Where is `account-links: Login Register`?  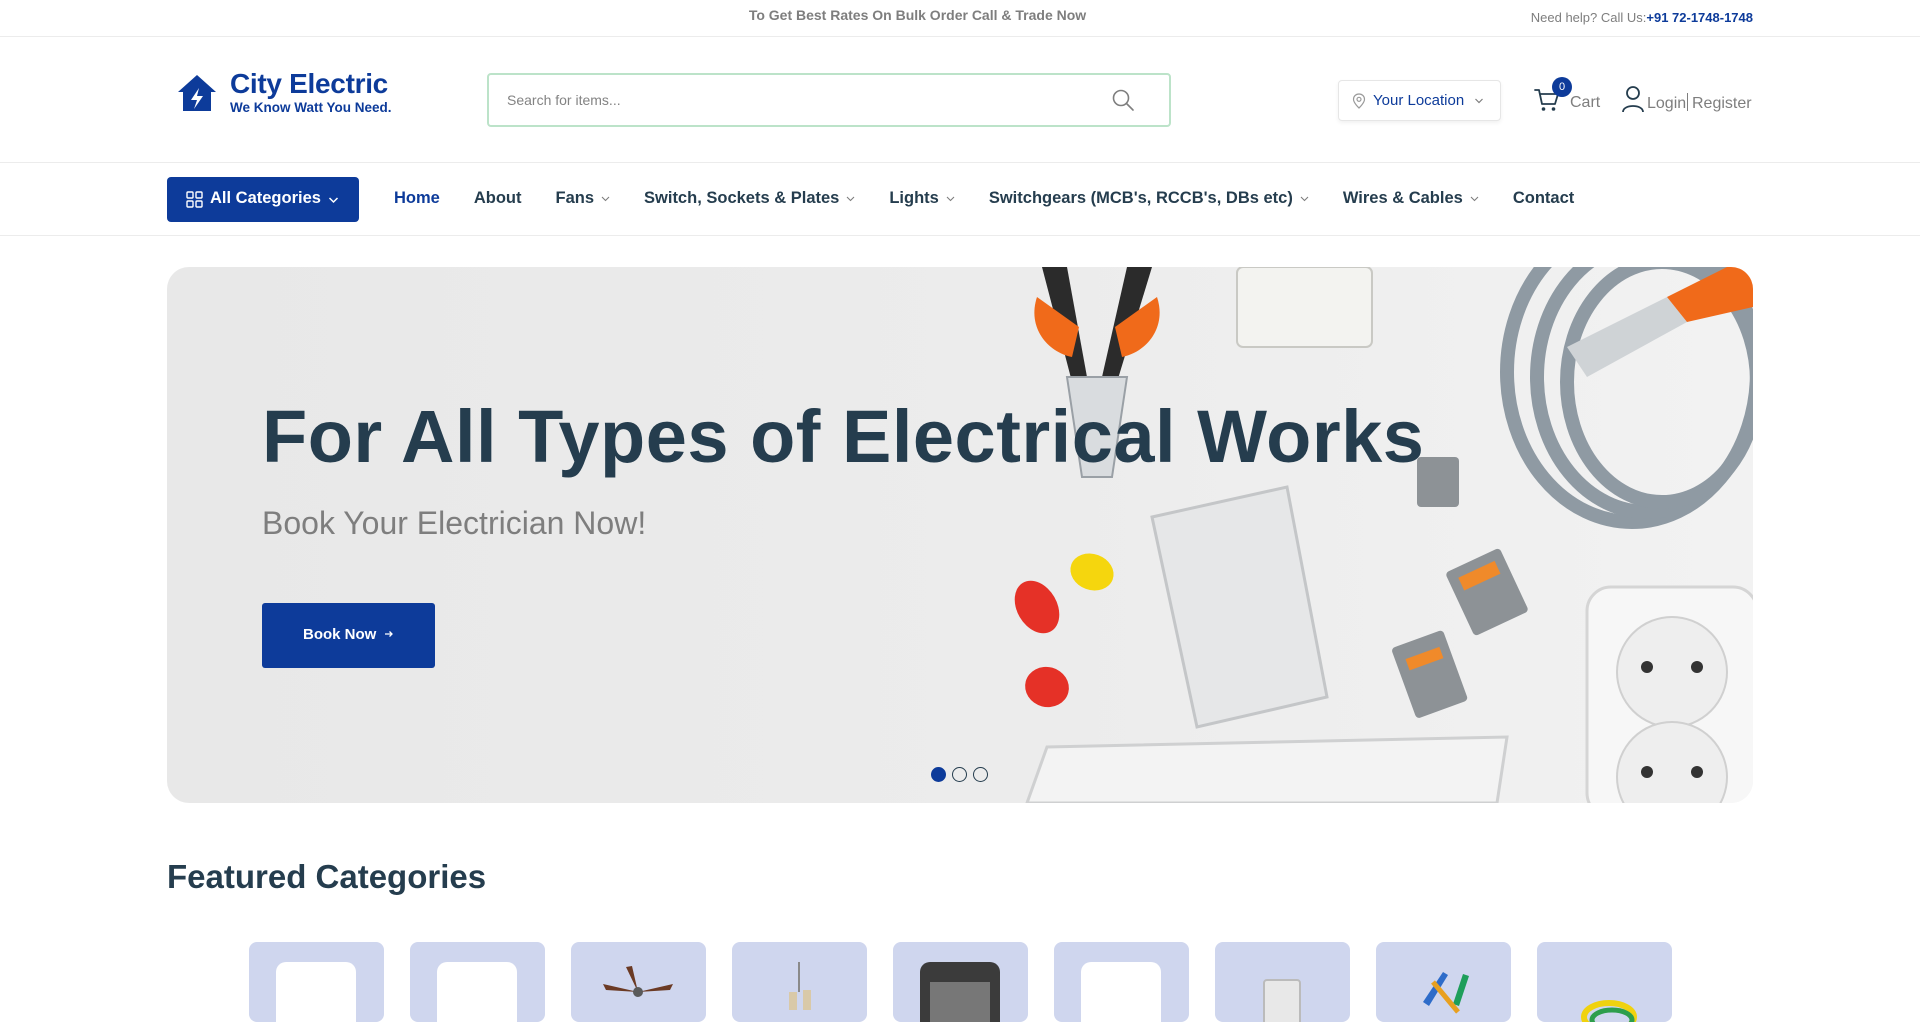
account-links: Login Register is located at coordinates (1688, 103).